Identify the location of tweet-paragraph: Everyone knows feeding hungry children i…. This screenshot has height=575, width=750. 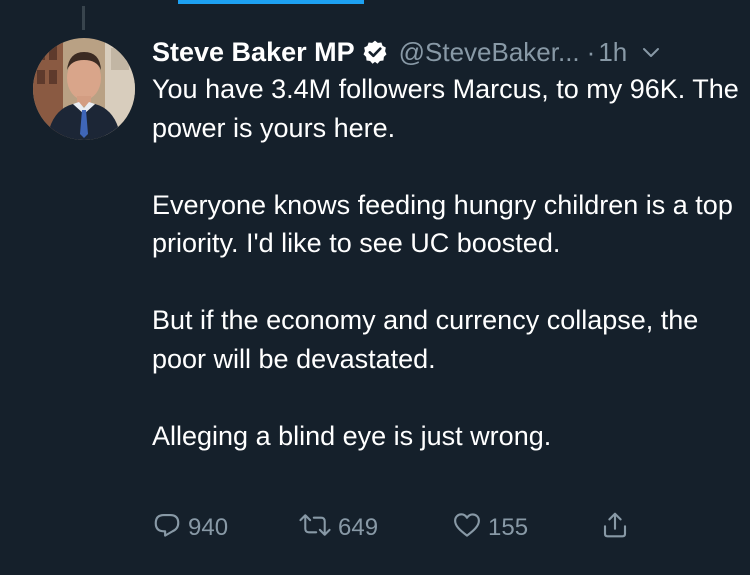
(442, 224).